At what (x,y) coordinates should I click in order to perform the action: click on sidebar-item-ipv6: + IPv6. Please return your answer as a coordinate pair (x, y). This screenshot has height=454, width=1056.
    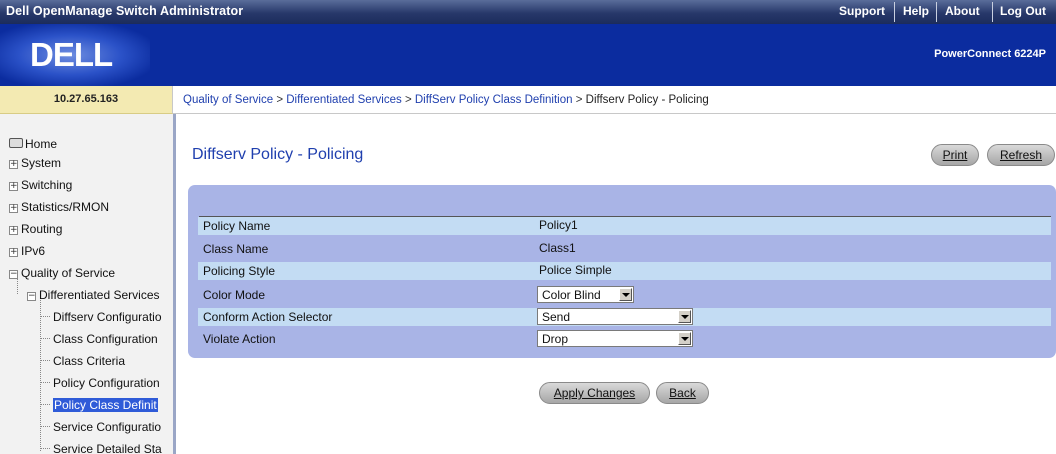
    Looking at the image, I should click on (27, 251).